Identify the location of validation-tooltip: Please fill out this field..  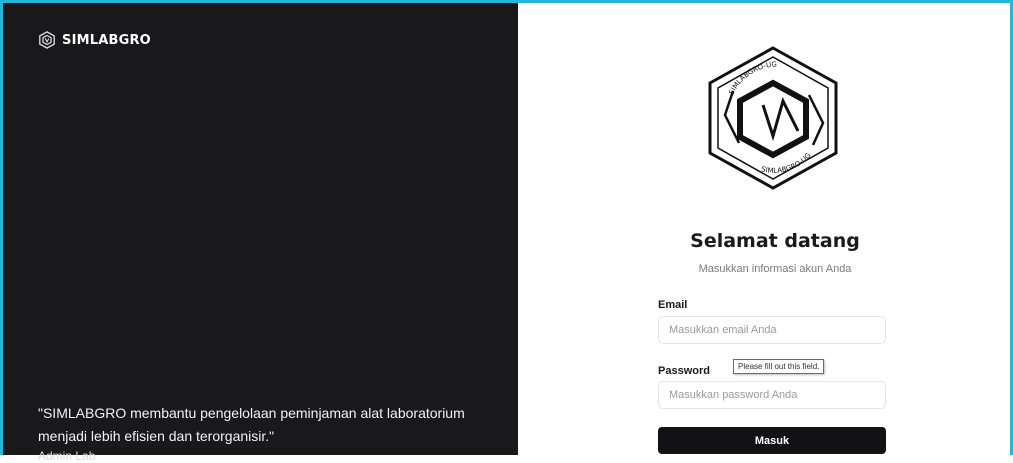
(779, 366).